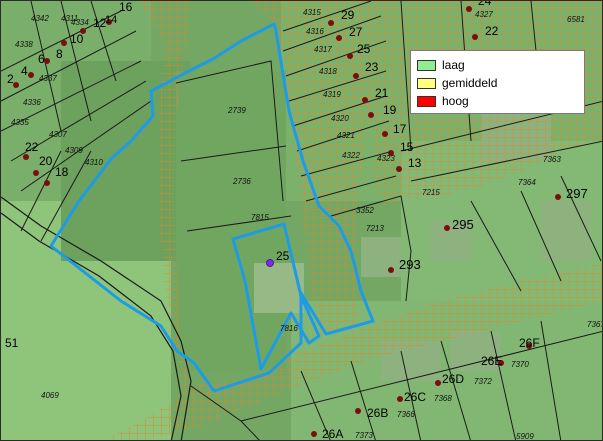 The width and height of the screenshot is (603, 441). What do you see at coordinates (111, 20) in the screenshot?
I see `house-number: 14` at bounding box center [111, 20].